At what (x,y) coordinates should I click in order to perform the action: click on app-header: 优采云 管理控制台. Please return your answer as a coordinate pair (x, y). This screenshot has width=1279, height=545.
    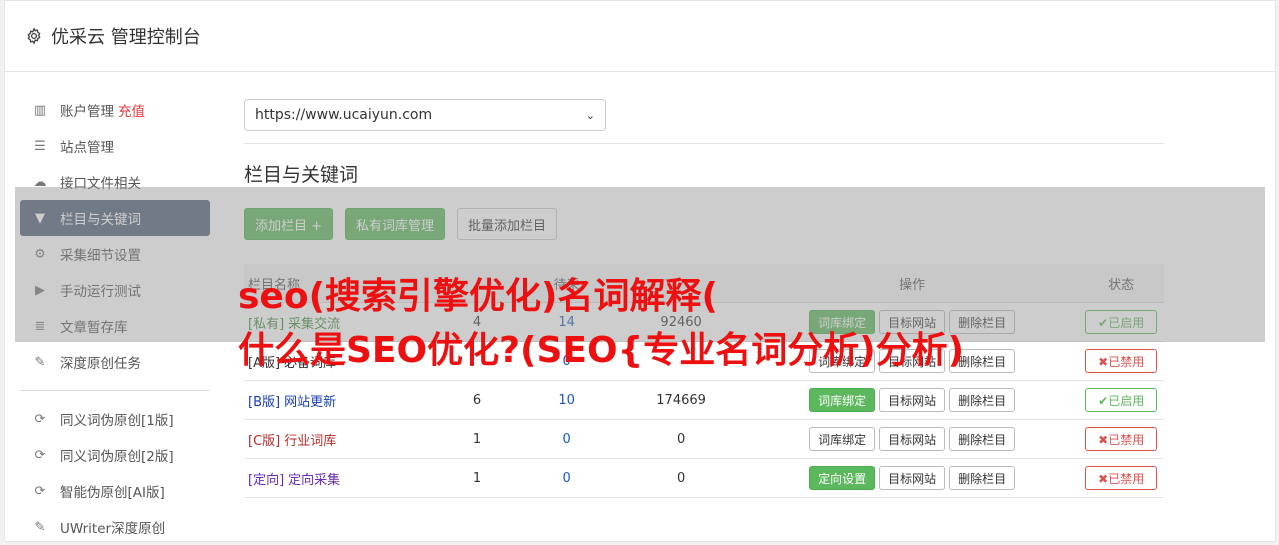
    Looking at the image, I should click on (640, 36).